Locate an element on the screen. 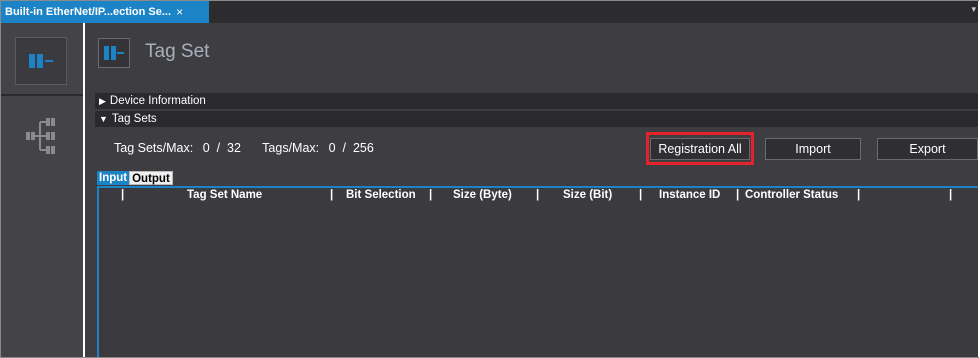 The image size is (980, 358). column-tag-set-name: Tag Set Name is located at coordinates (224, 195).